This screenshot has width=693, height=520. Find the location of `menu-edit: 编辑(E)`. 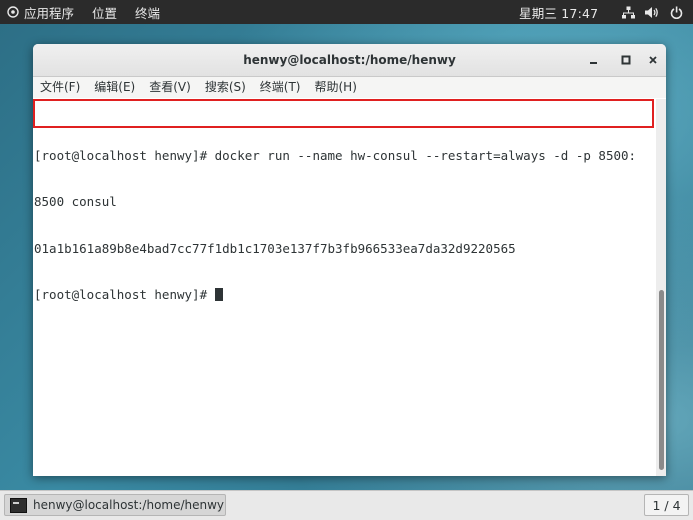

menu-edit: 编辑(E) is located at coordinates (114, 87).